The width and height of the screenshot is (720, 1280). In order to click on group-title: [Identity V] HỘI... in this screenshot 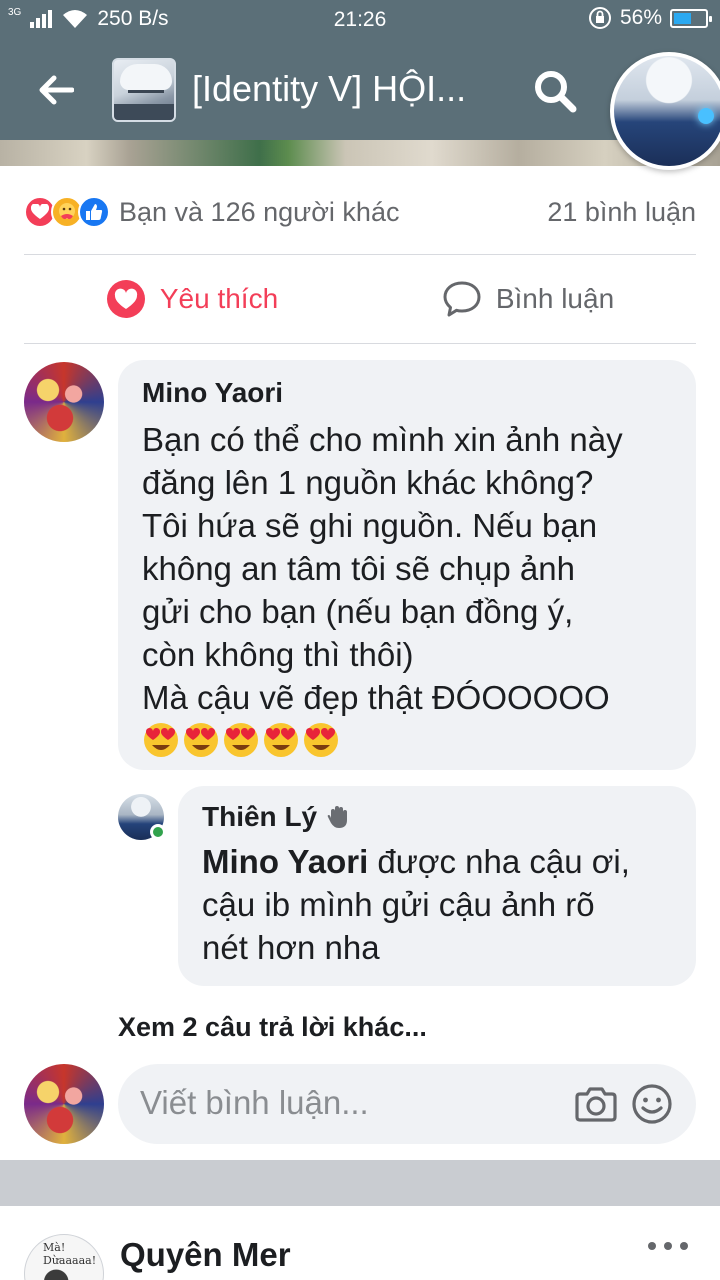, I will do `click(342, 89)`.